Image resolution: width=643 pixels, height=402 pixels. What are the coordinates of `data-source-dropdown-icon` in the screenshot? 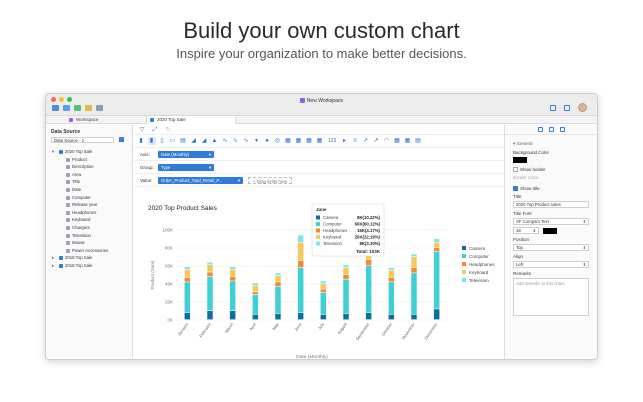 It's located at (121, 139).